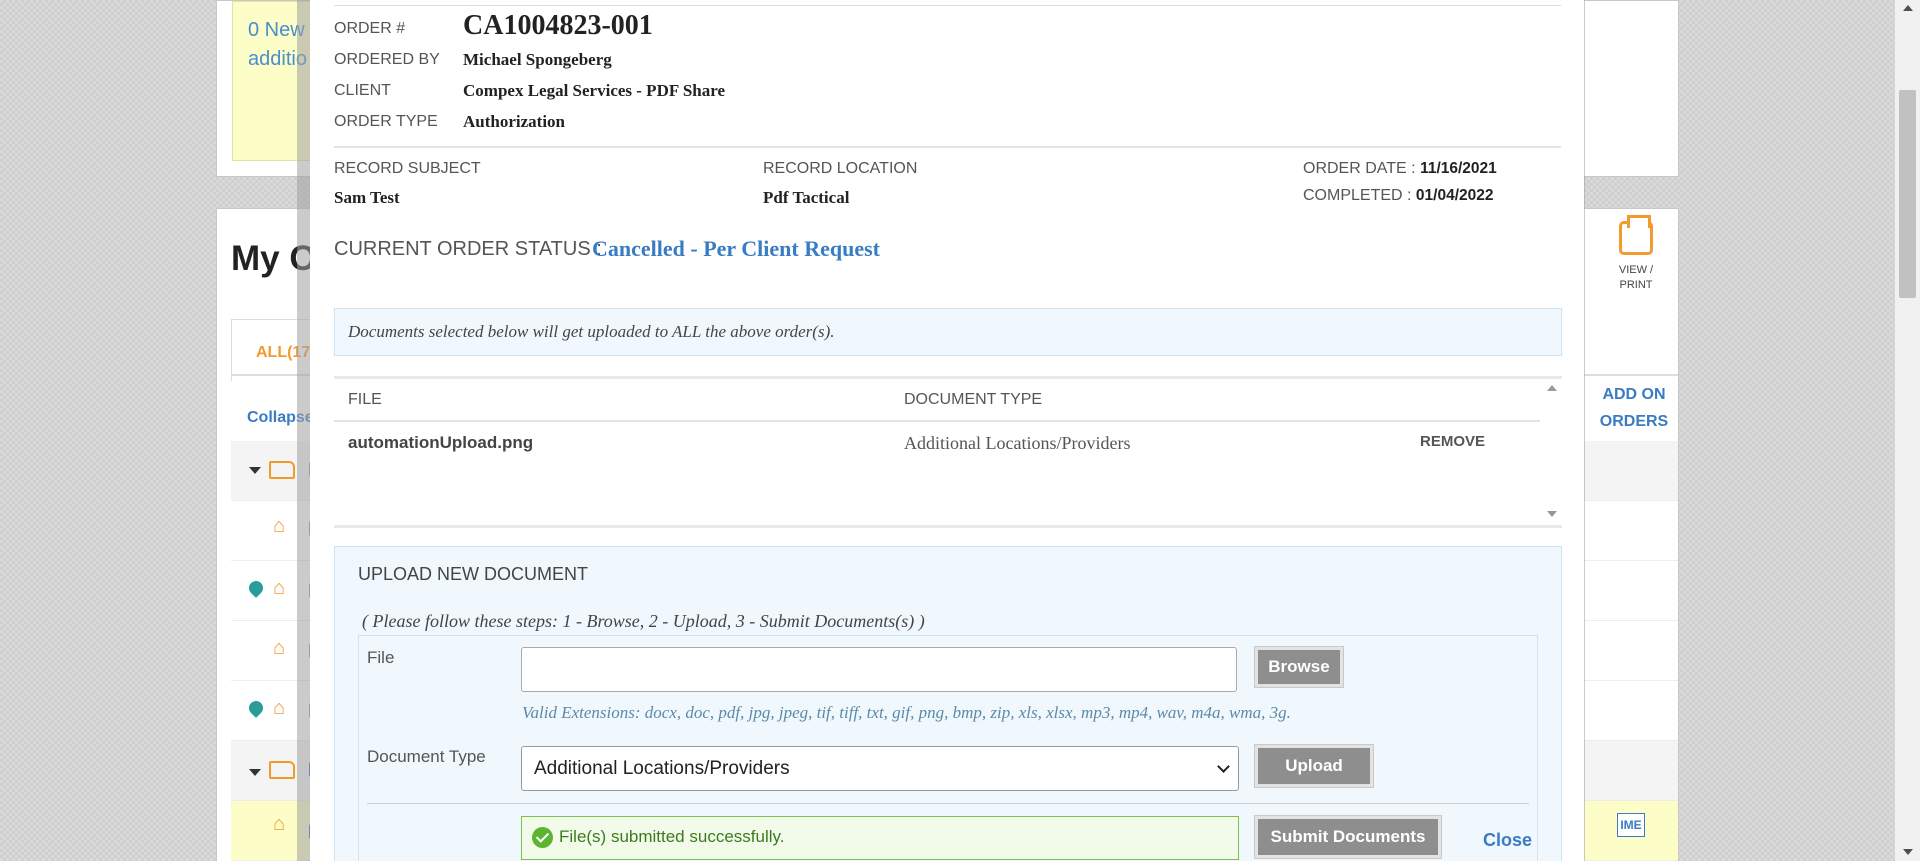 Image resolution: width=1920 pixels, height=861 pixels. Describe the element at coordinates (542, 837) in the screenshot. I see `success-check-icon` at that location.